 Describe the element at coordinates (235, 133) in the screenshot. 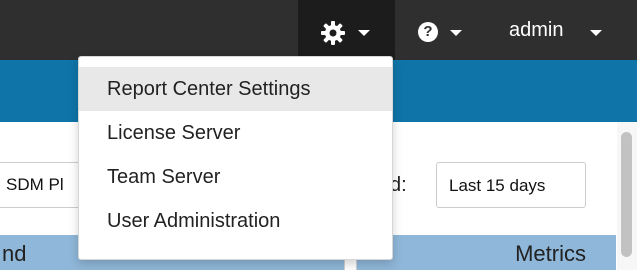

I see `menu-item-license-server: License Server` at that location.